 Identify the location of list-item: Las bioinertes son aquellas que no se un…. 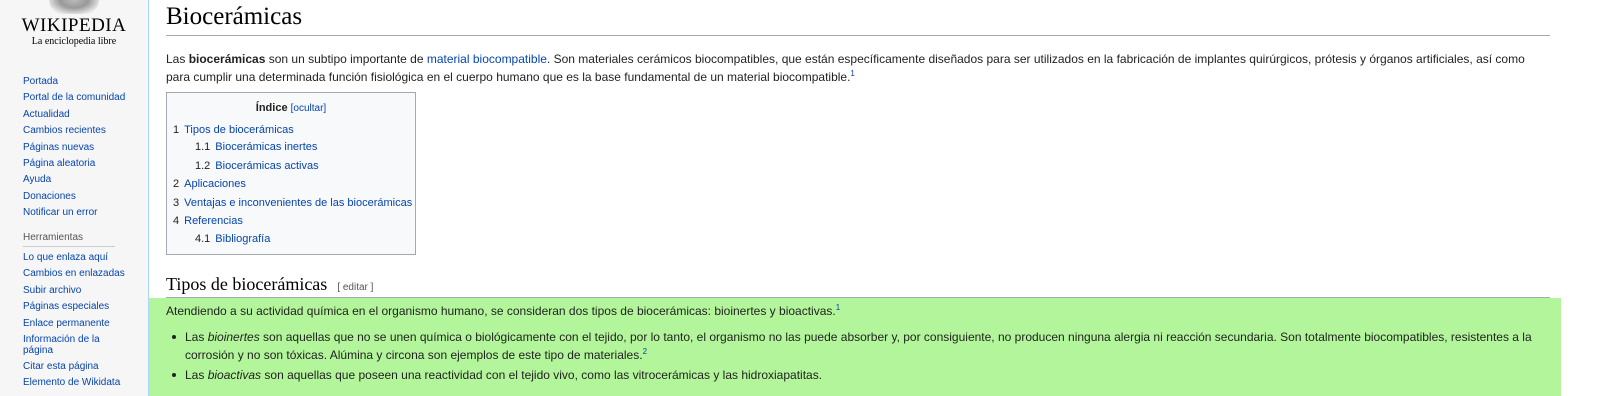
(853, 346).